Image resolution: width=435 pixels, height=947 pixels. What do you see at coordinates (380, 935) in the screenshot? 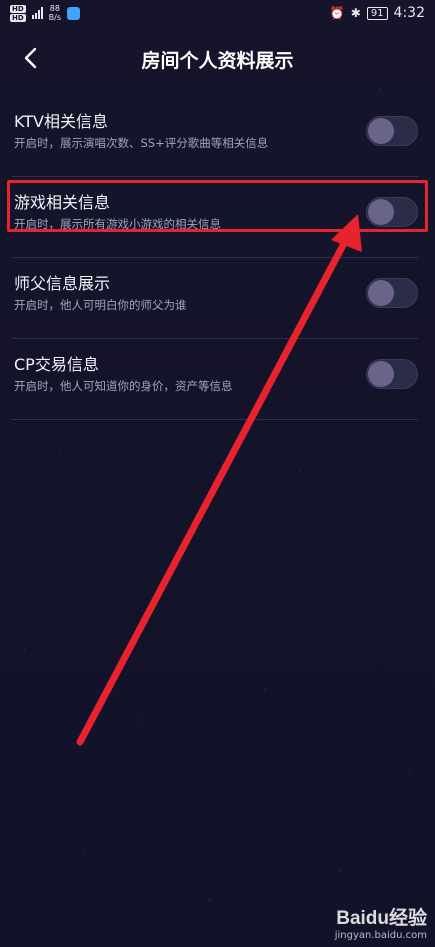
I see `watermark-url: jingyan.baidu.com` at bounding box center [380, 935].